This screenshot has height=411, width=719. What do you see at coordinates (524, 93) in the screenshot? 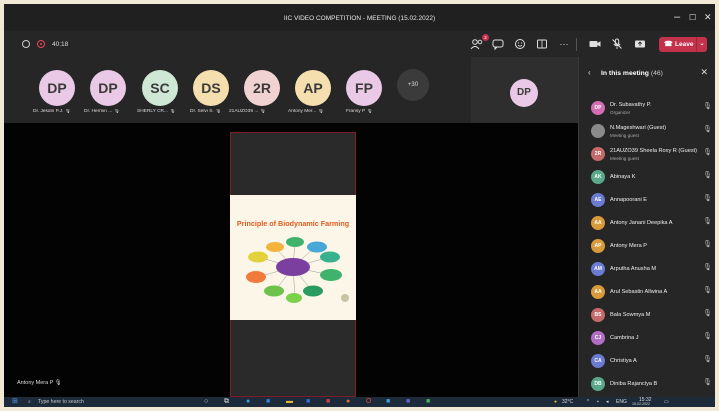
I see `self-avatar: DP` at bounding box center [524, 93].